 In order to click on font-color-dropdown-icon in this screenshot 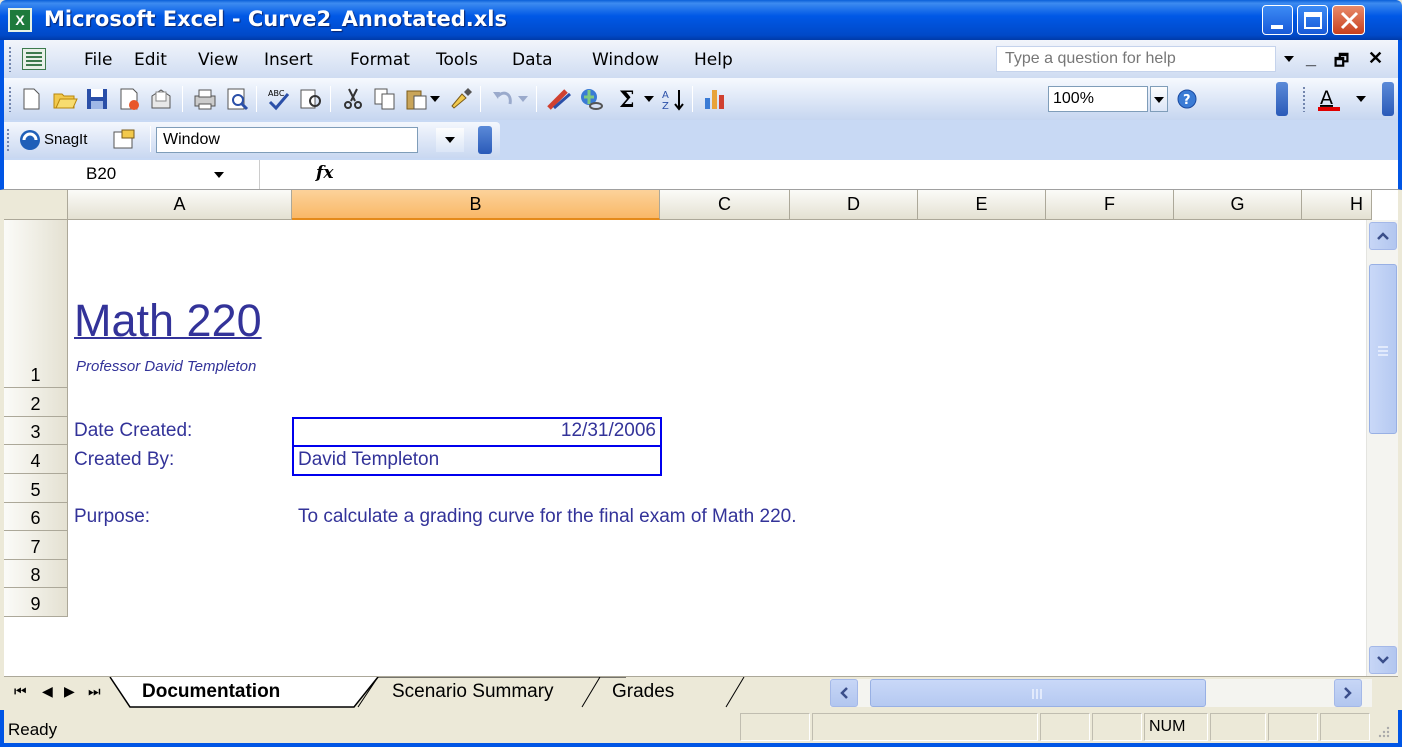, I will do `click(1361, 99)`.